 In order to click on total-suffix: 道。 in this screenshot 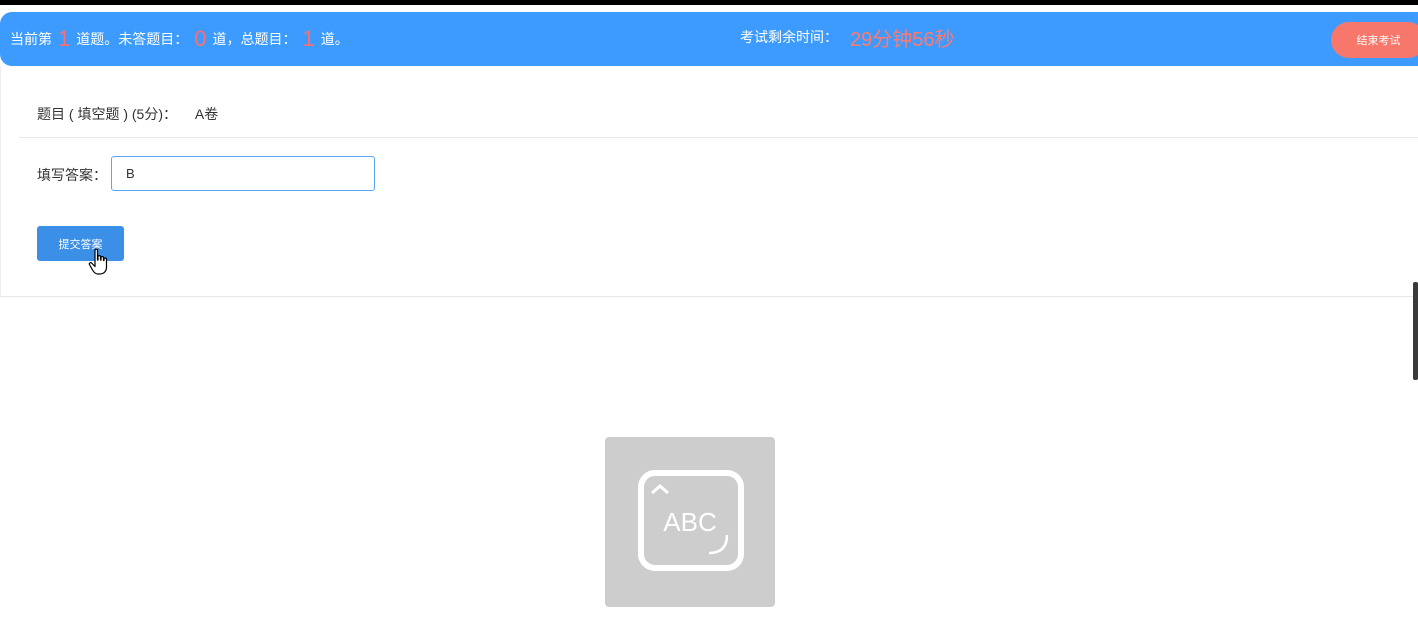, I will do `click(334, 39)`.